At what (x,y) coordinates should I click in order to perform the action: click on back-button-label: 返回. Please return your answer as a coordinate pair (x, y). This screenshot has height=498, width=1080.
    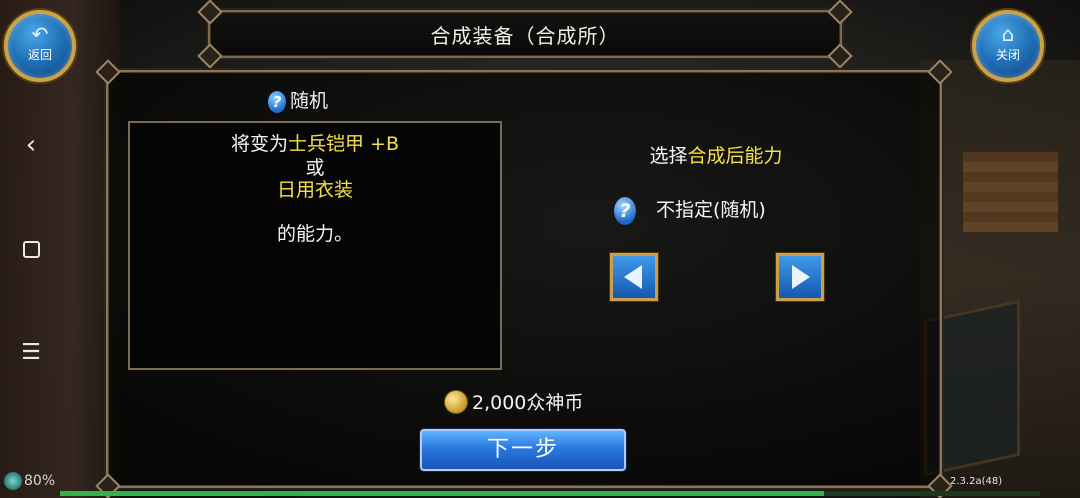
    Looking at the image, I should click on (39, 55).